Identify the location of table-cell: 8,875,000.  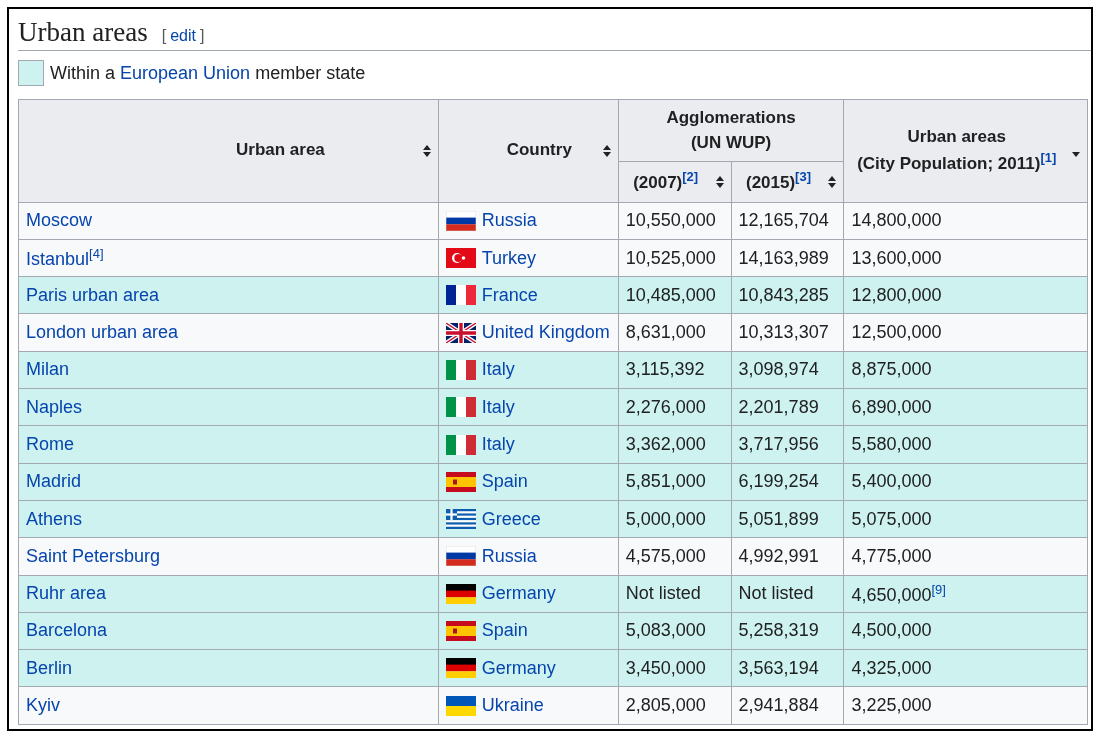
(965, 370).